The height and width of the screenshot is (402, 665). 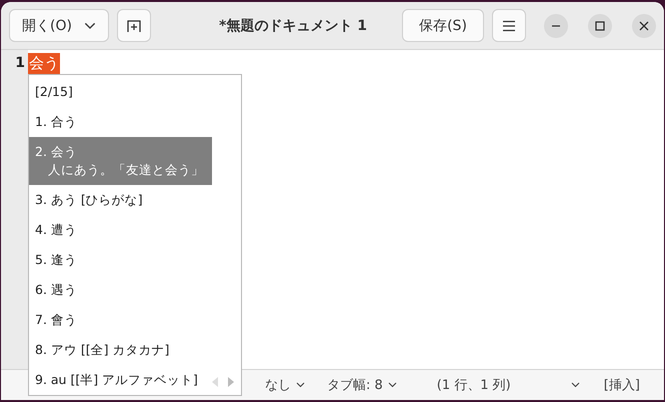 I want to click on window-title: *無題のドキュメント 1, so click(x=293, y=25).